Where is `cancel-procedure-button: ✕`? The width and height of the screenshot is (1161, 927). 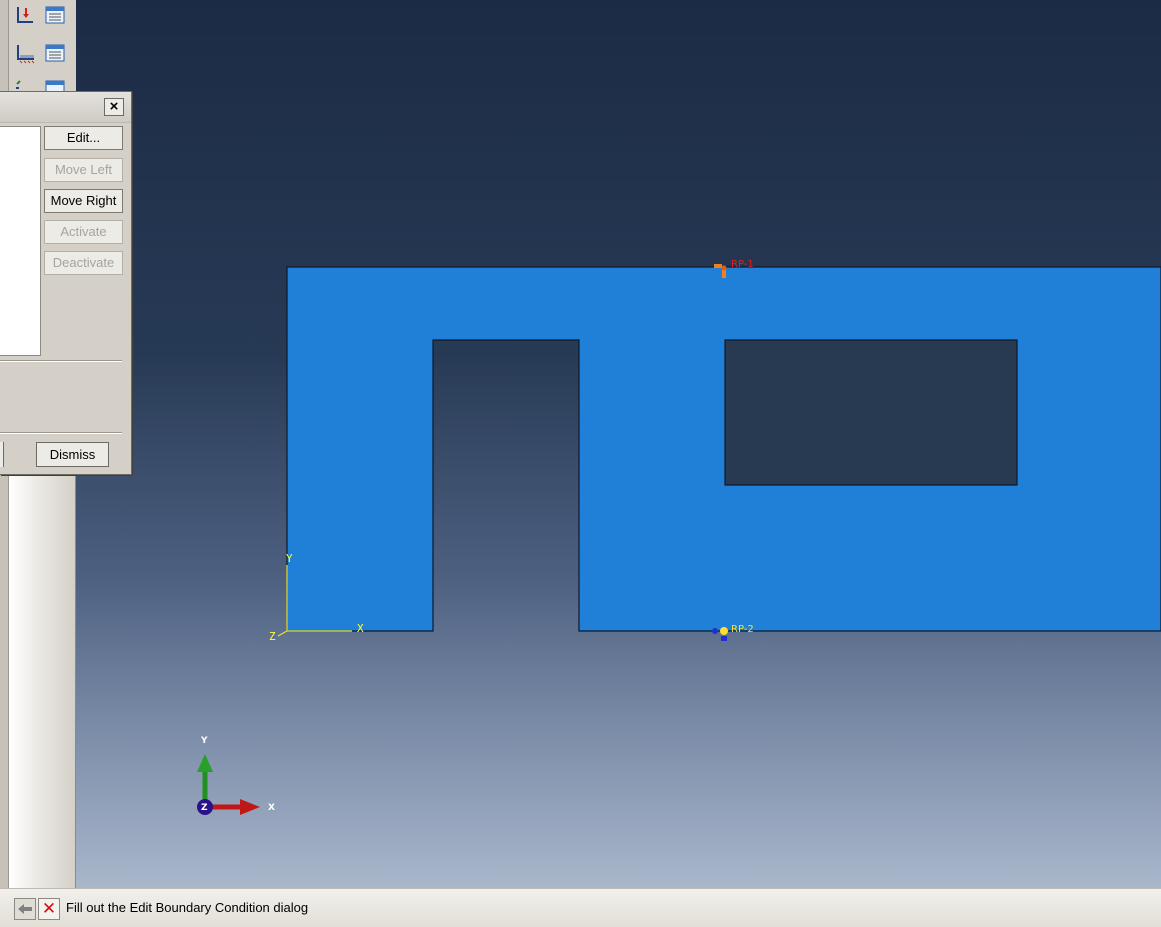 cancel-procedure-button: ✕ is located at coordinates (49, 909).